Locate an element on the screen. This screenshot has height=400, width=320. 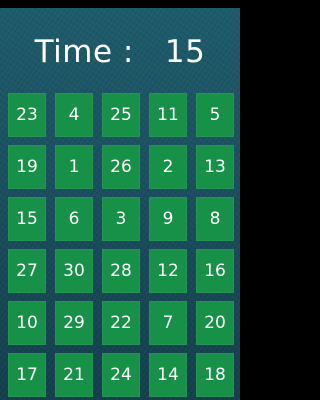
timer-display: Time : 15 is located at coordinates (120, 52).